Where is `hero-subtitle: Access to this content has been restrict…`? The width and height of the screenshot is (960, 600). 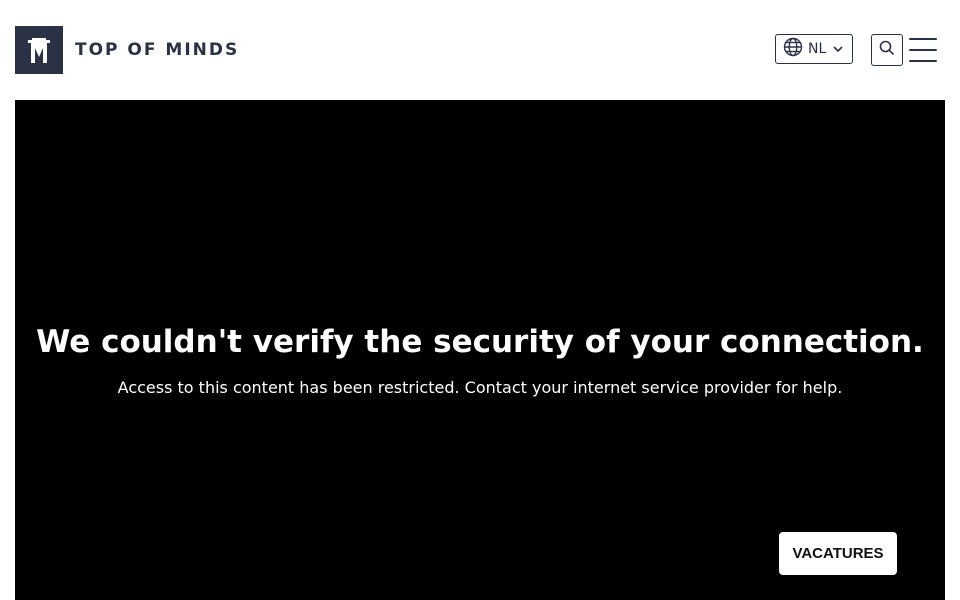
hero-subtitle: Access to this content has been restrict… is located at coordinates (480, 387).